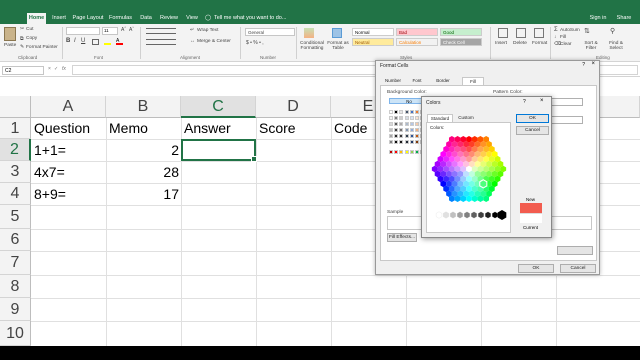 The height and width of the screenshot is (360, 640). Describe the element at coordinates (36, 18) in the screenshot. I see `tab-home: Home` at that location.